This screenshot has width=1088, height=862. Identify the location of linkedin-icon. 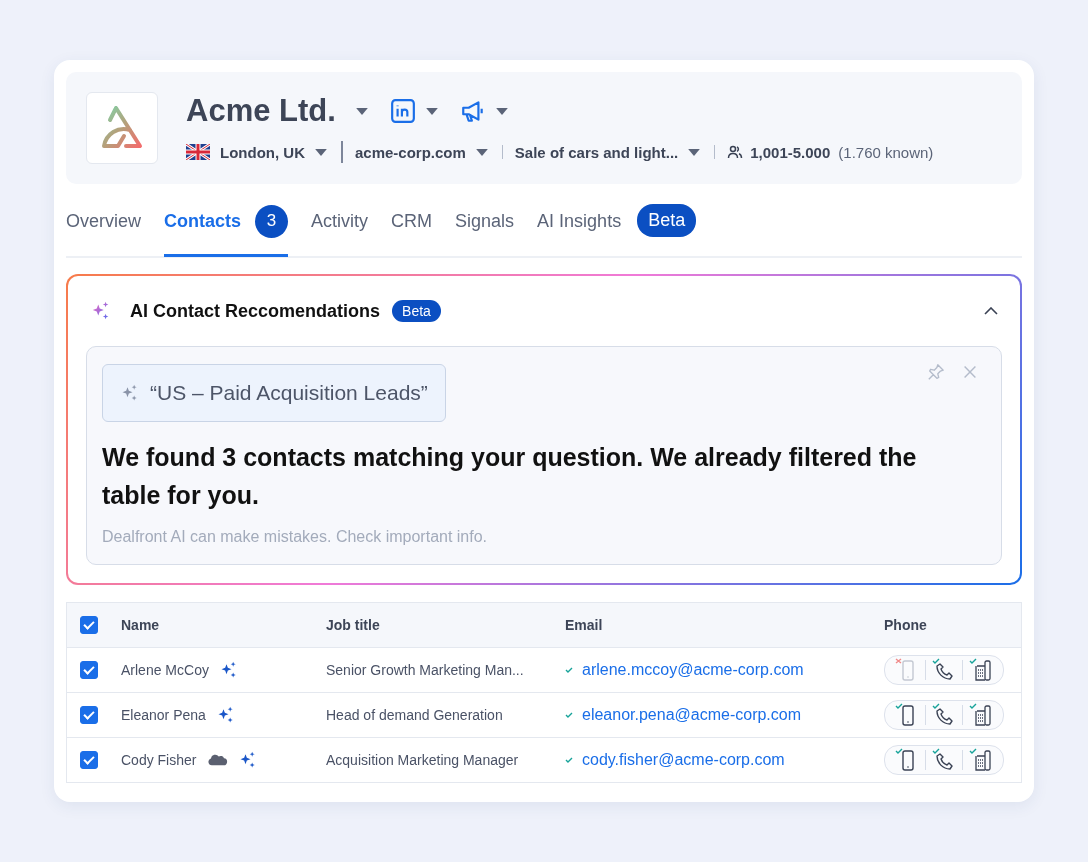
(402, 111).